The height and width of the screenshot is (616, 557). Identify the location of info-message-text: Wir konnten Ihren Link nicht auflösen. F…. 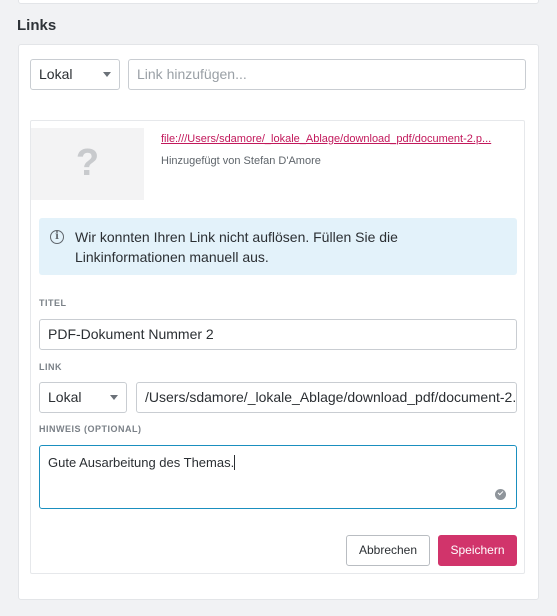
(236, 247).